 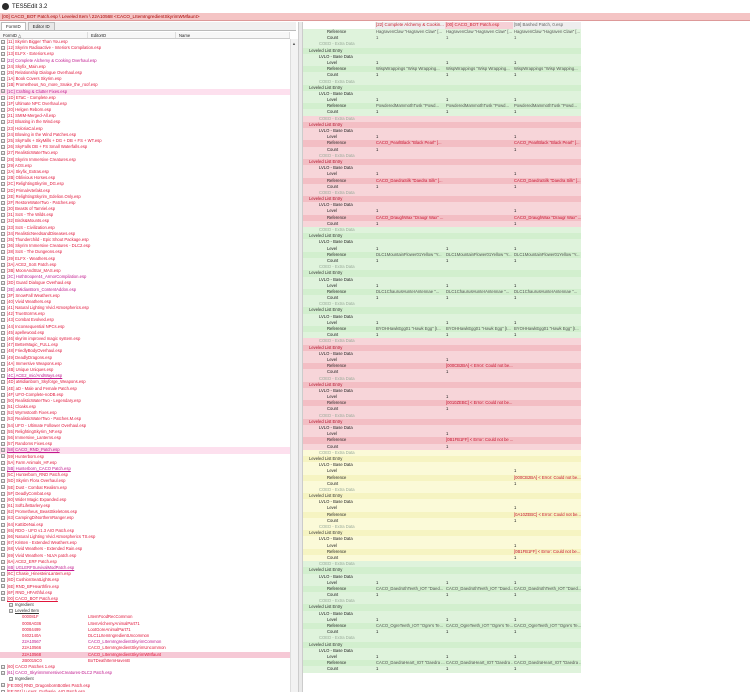 What do you see at coordinates (294, 43) in the screenshot?
I see `scroll-up-arrow-icon: ▲` at bounding box center [294, 43].